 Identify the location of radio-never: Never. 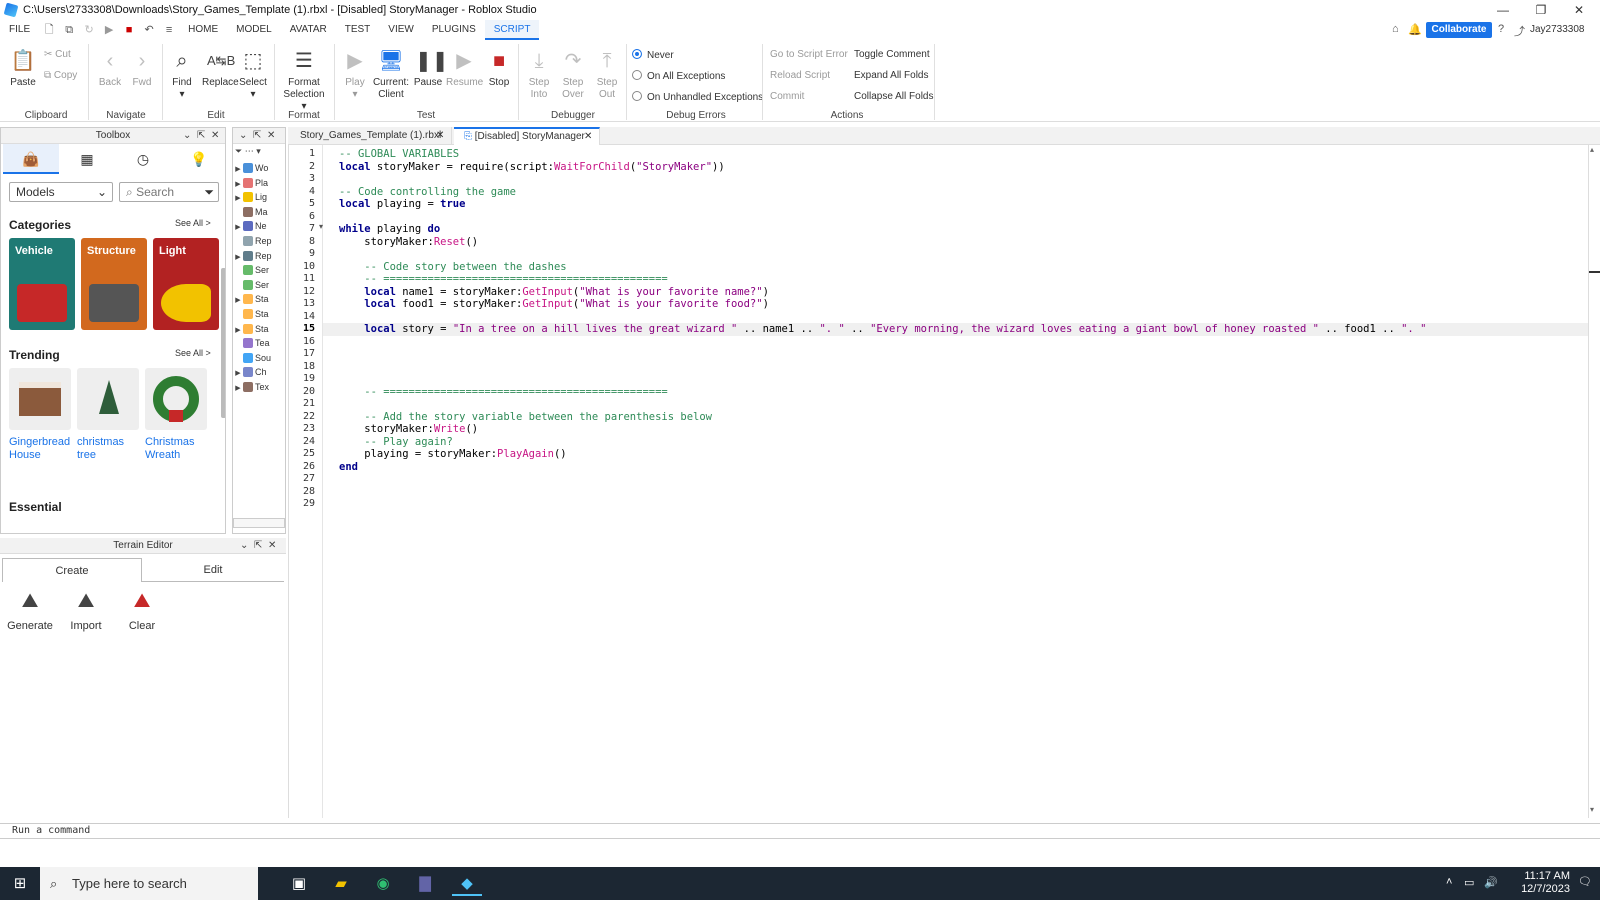
(653, 55).